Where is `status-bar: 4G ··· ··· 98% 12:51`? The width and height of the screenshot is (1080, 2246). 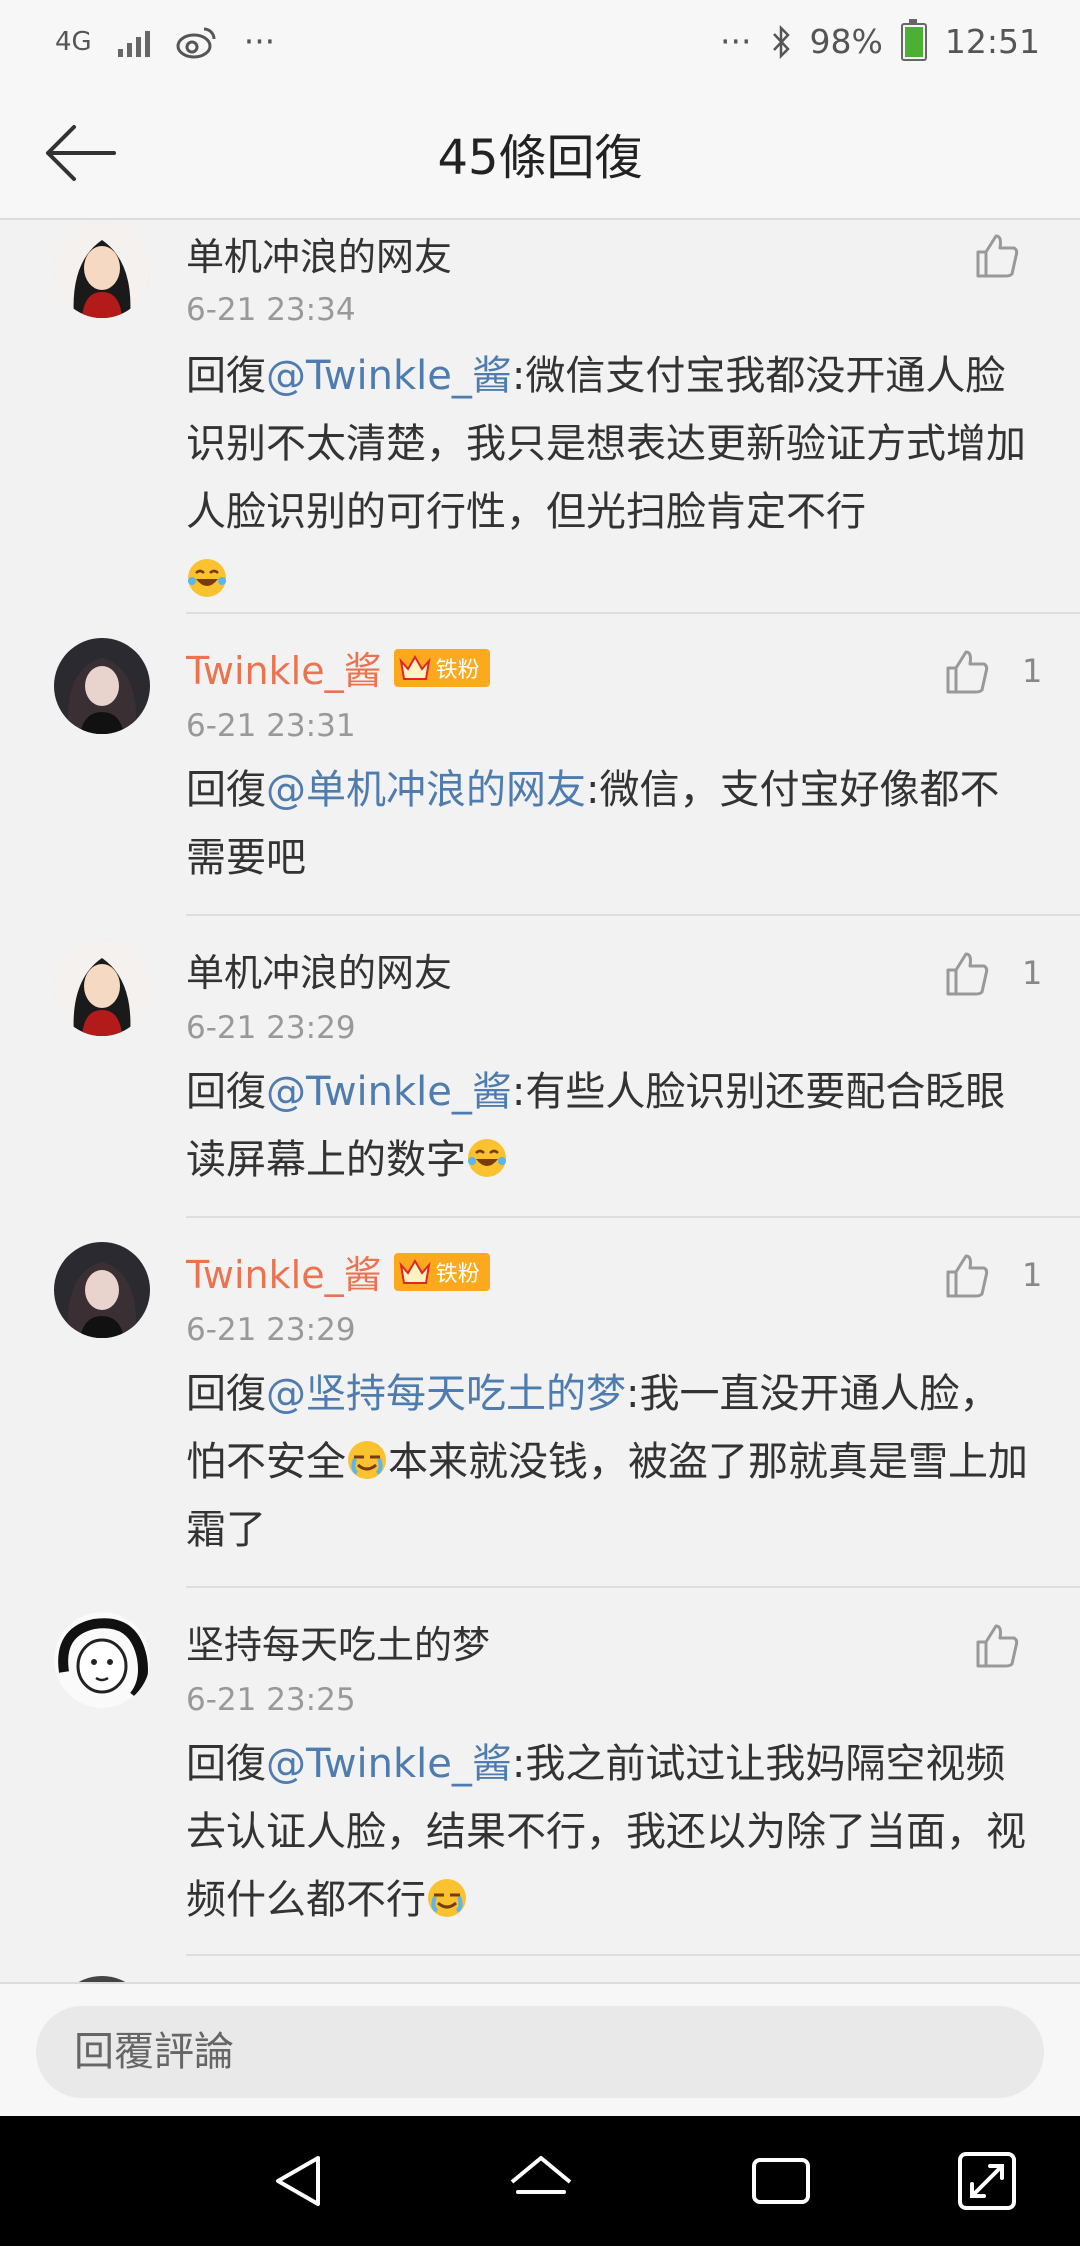 status-bar: 4G ··· ··· 98% 12:51 is located at coordinates (540, 45).